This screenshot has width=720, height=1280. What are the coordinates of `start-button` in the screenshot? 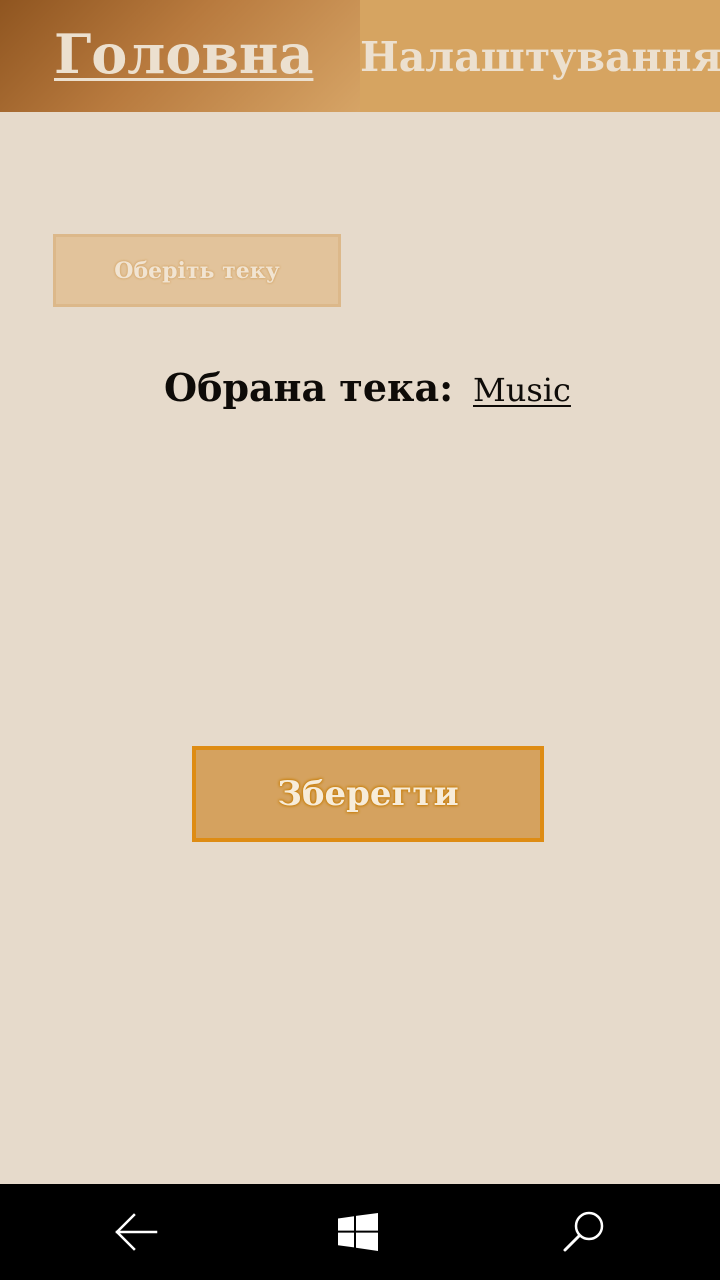 It's located at (358, 1232).